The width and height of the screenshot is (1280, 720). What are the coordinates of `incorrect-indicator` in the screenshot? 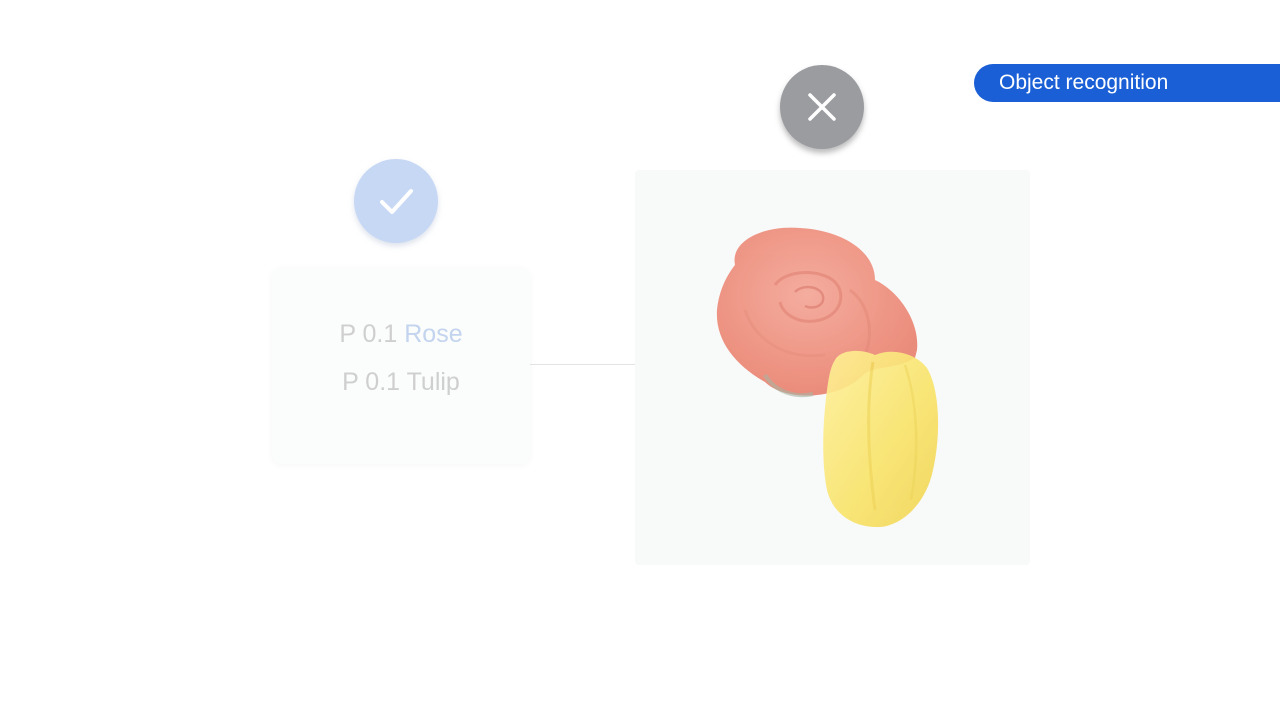 It's located at (822, 107).